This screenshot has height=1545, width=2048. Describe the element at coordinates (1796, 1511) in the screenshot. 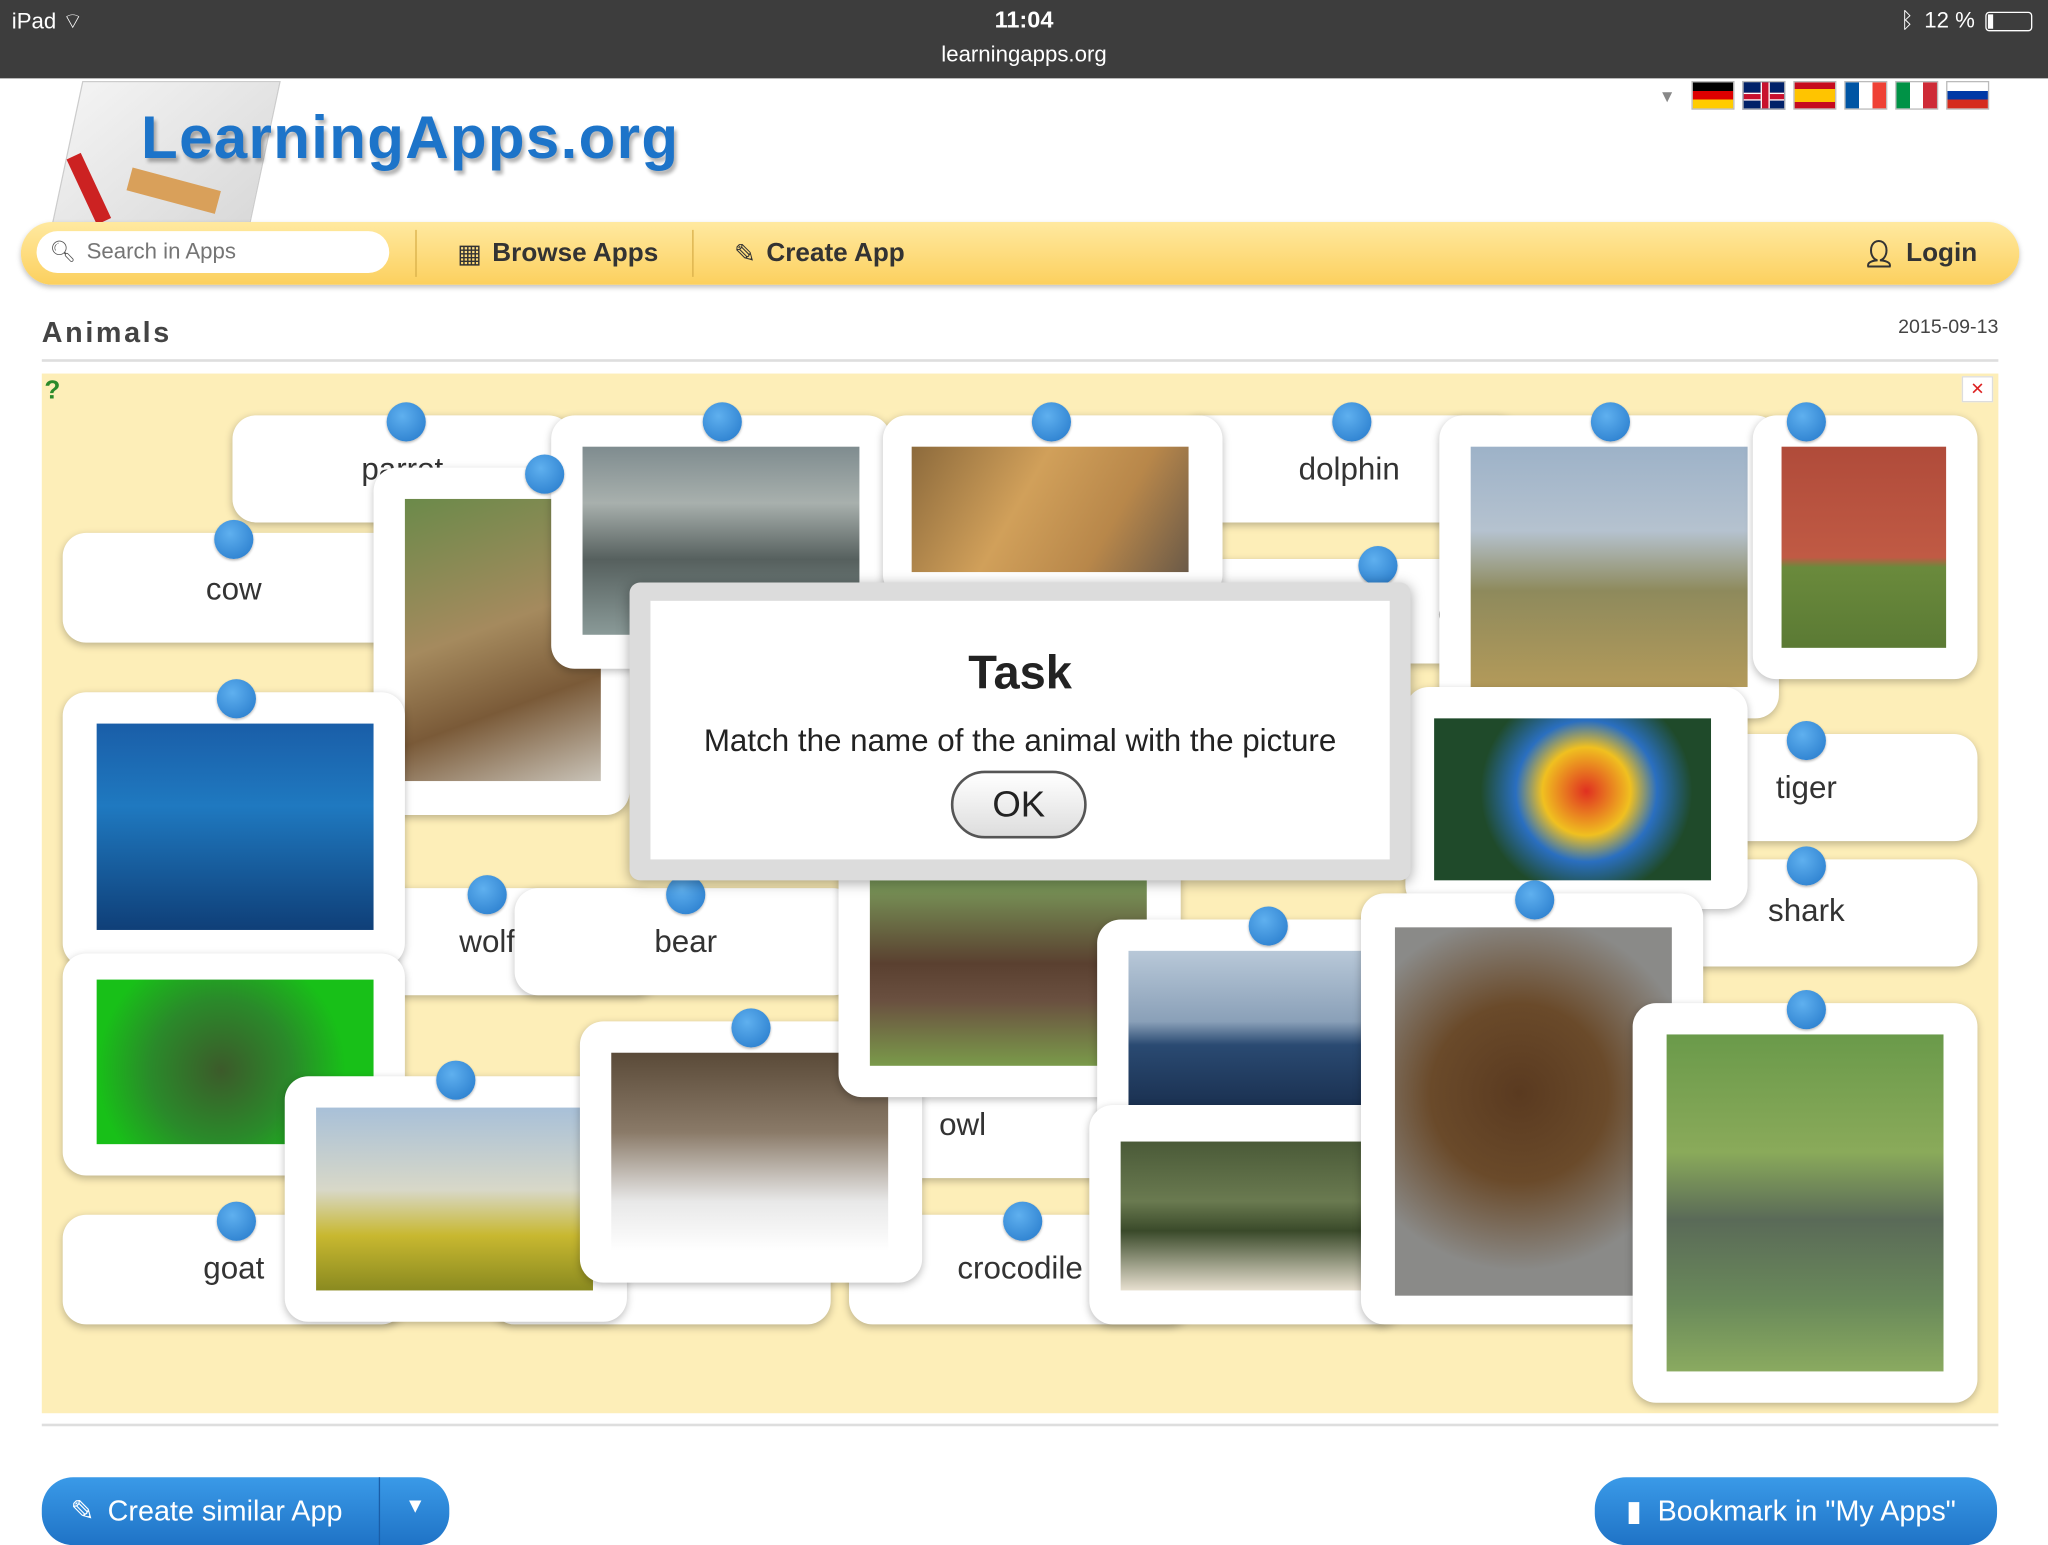

I see `bookmark-button: ▮ Bookmark in "My Apps"` at that location.